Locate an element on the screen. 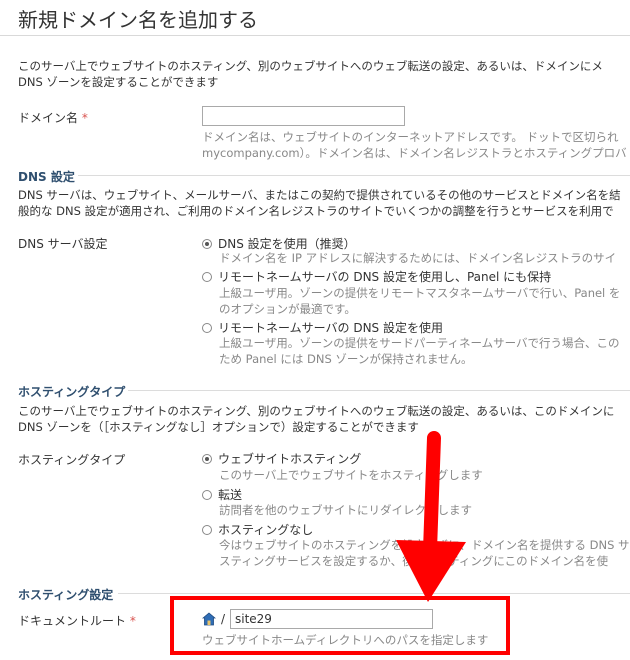 Image resolution: width=630 pixels, height=660 pixels. dns-option-remote-hint-2: ため Panel には DNS ゾーンが保持されません。 is located at coordinates (346, 359).